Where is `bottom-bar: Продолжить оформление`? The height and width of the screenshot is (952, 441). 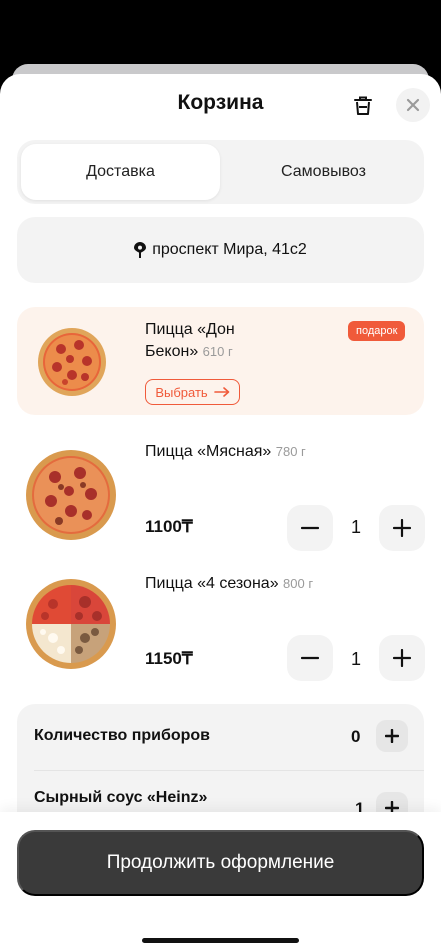 bottom-bar: Продолжить оформление is located at coordinates (220, 882).